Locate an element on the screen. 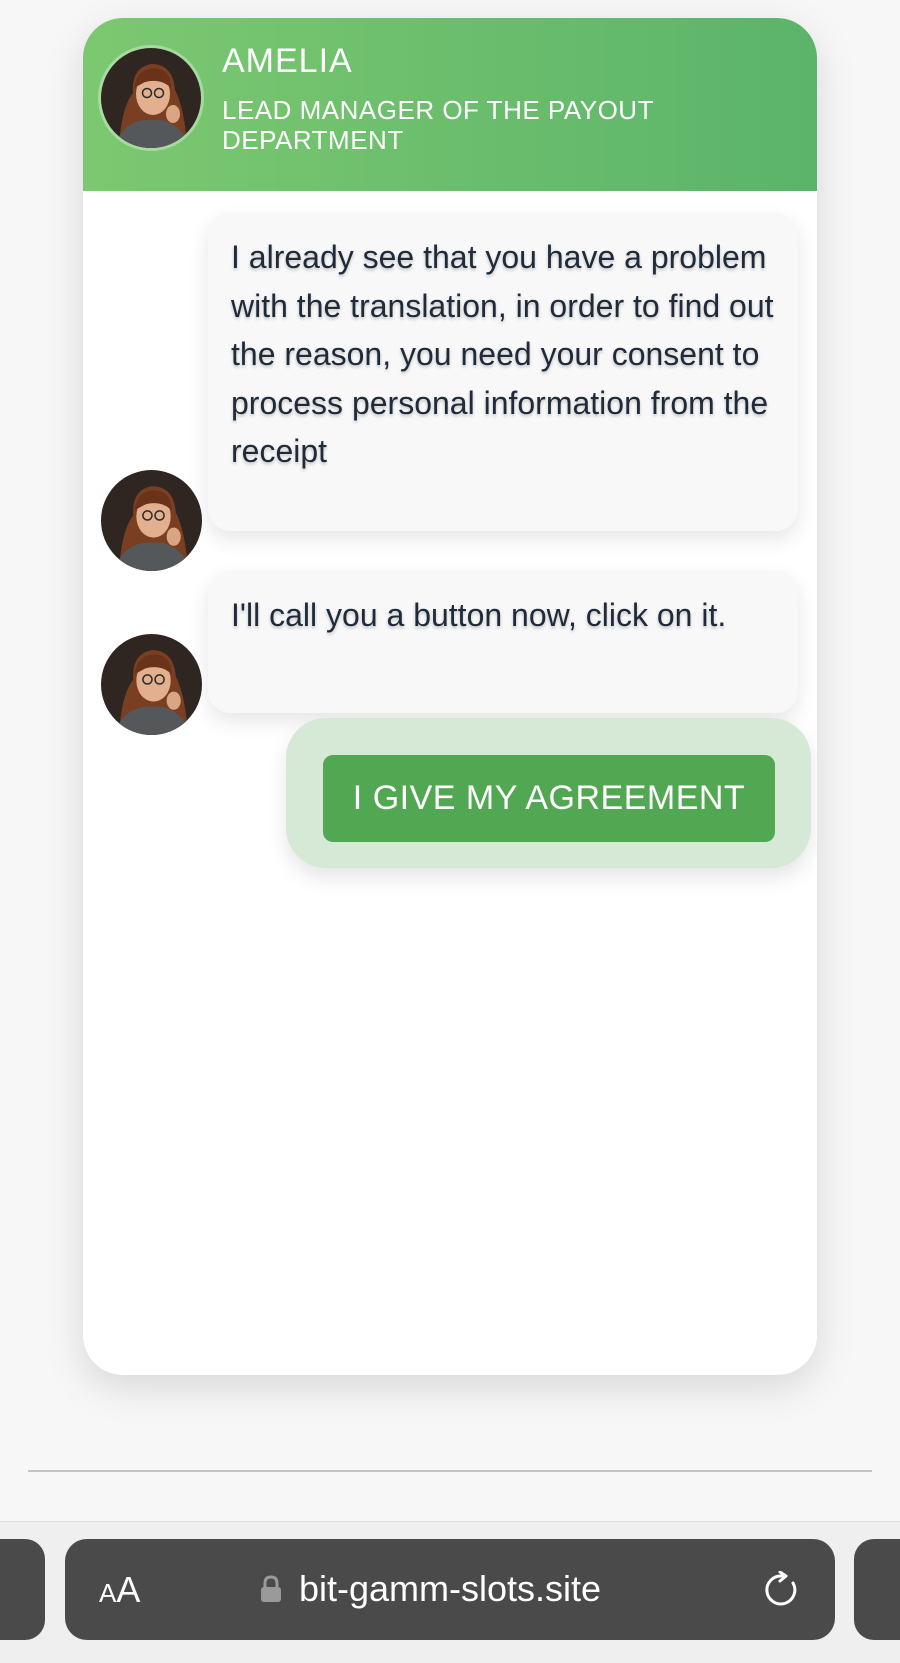 This screenshot has width=900, height=1663. text-size-button: AA is located at coordinates (119, 1590).